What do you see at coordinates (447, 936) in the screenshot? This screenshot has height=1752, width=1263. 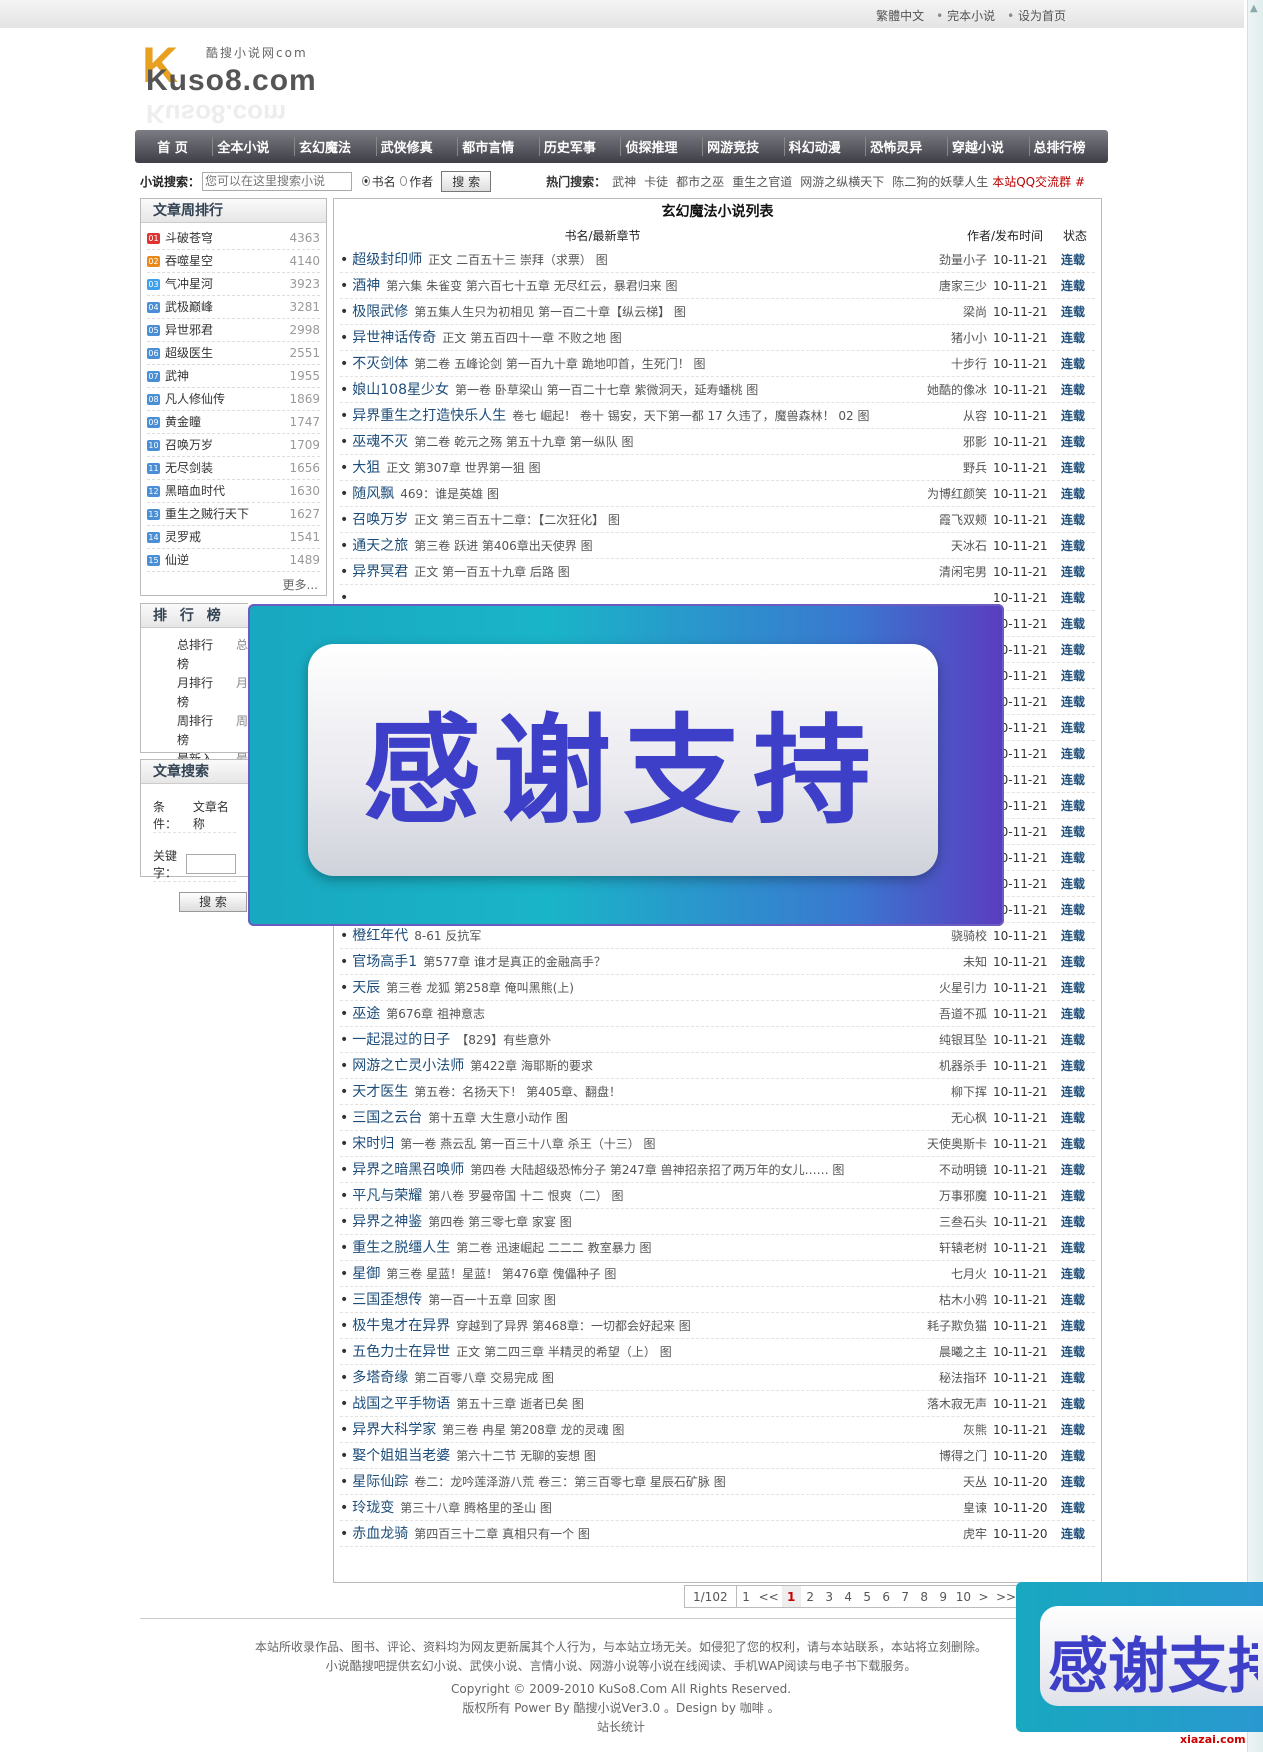 I see `latest-chapter-link: 8-61 反抗军` at bounding box center [447, 936].